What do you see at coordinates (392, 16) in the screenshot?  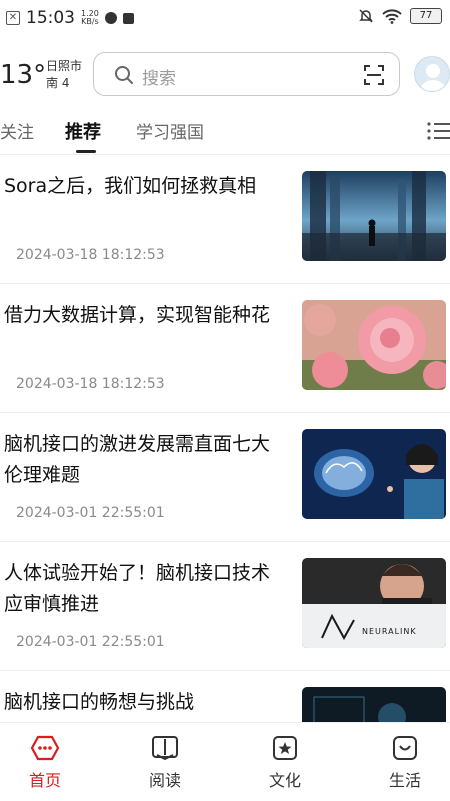 I see `wifi-icon` at bounding box center [392, 16].